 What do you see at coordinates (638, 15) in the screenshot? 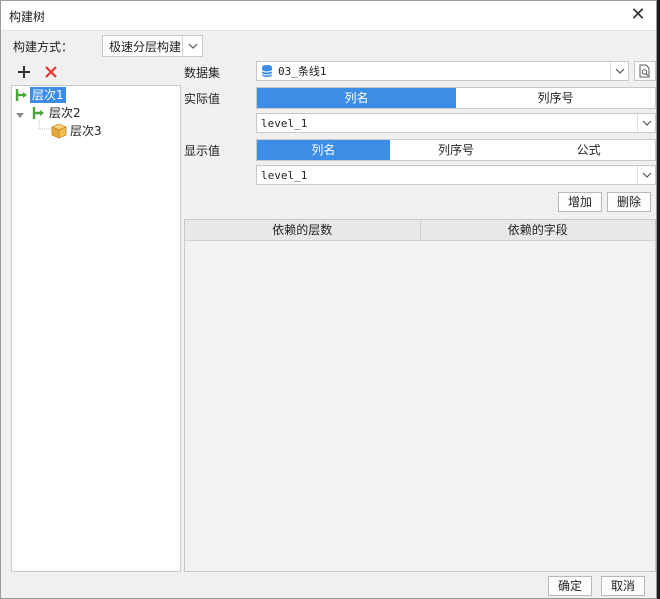
I see `close-icon: ✕` at bounding box center [638, 15].